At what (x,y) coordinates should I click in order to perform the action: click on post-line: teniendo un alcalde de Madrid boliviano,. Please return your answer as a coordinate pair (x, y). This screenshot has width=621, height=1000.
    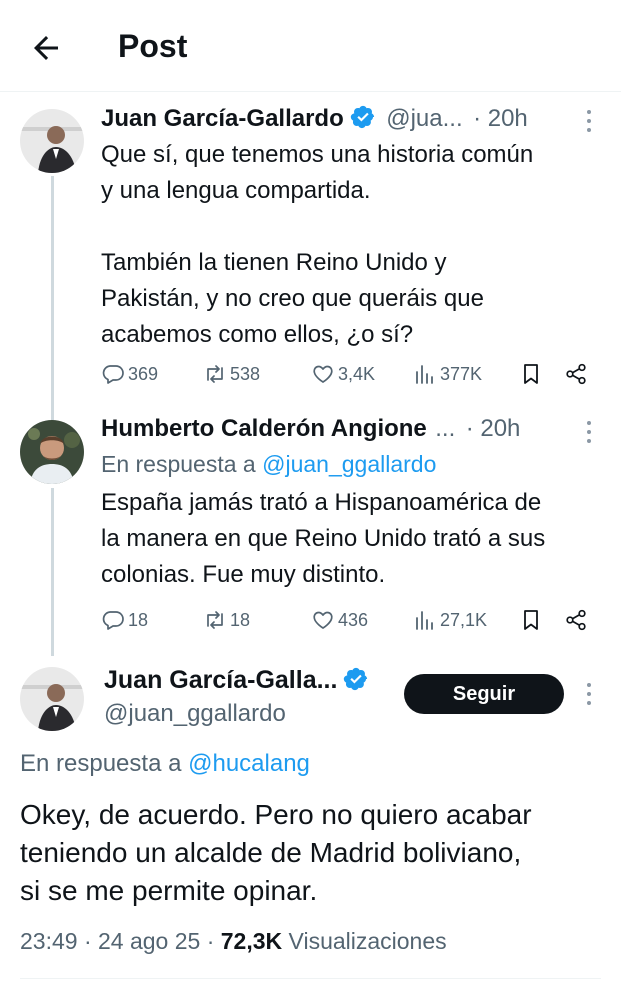
    Looking at the image, I should click on (271, 852).